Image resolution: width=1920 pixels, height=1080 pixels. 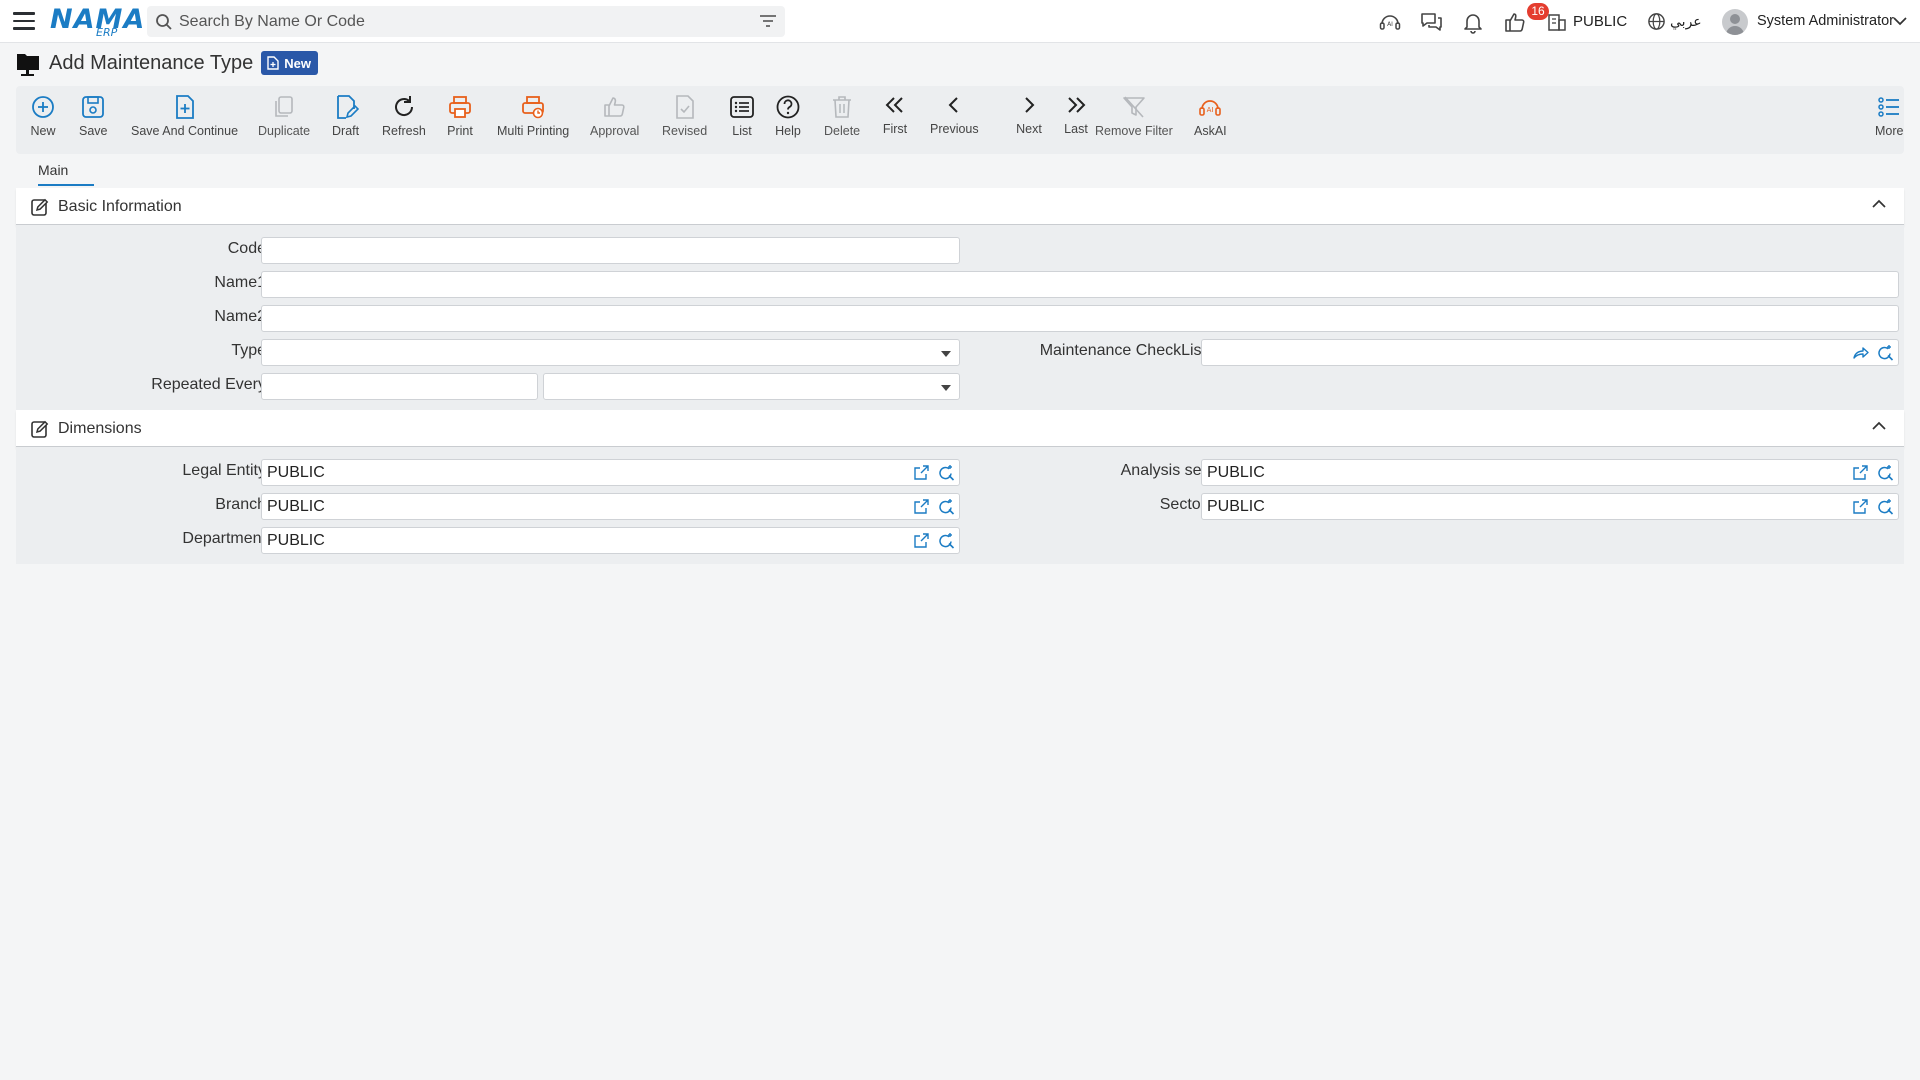 I want to click on multi-printing-button: Multi Printing, so click(x=533, y=116).